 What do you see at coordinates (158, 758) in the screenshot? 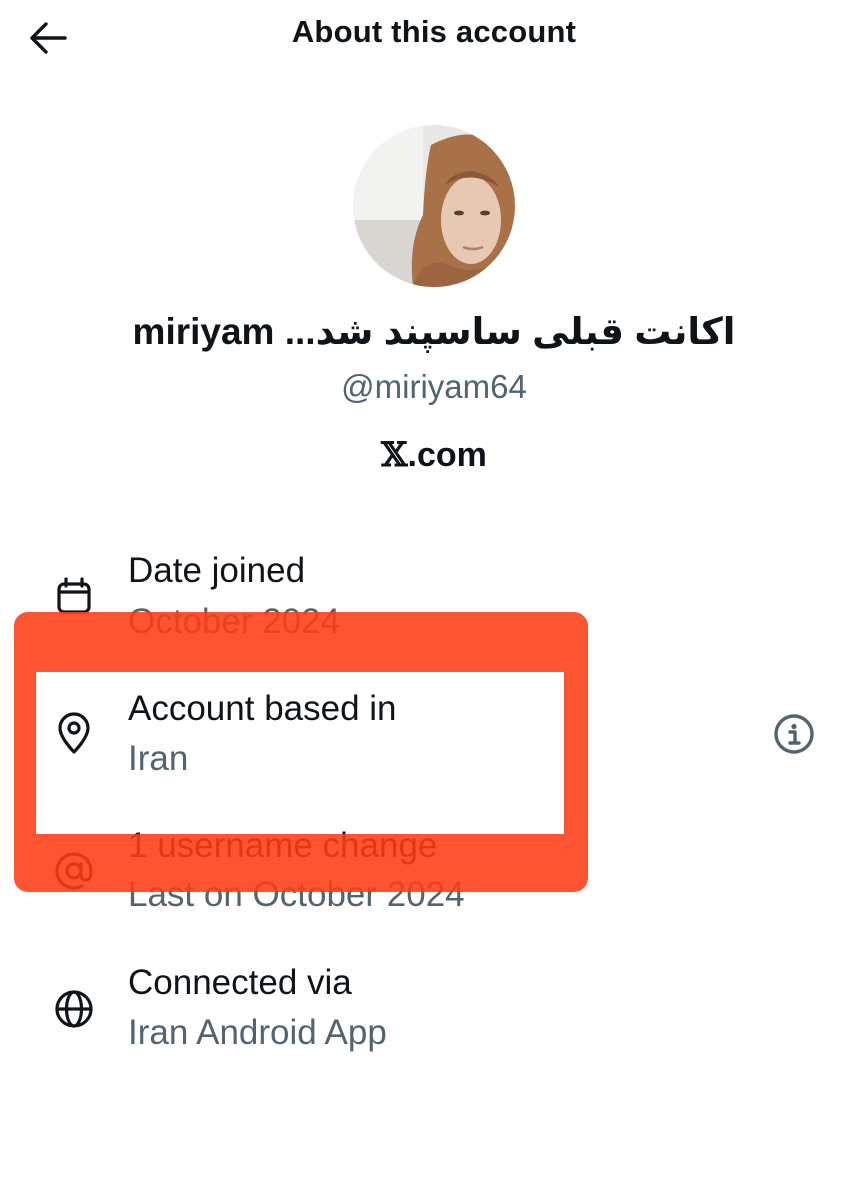
I see `account-based-in-value: Iran` at bounding box center [158, 758].